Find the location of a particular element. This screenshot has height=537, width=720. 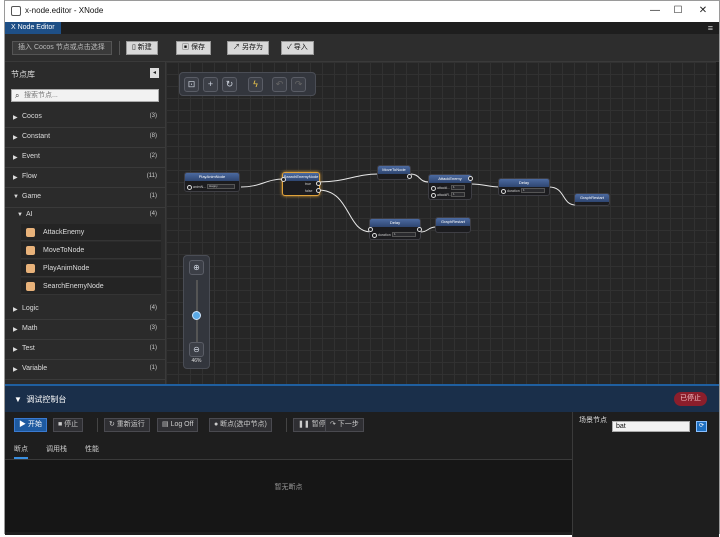

category-test: ▶ Test (1) is located at coordinates (85, 350).